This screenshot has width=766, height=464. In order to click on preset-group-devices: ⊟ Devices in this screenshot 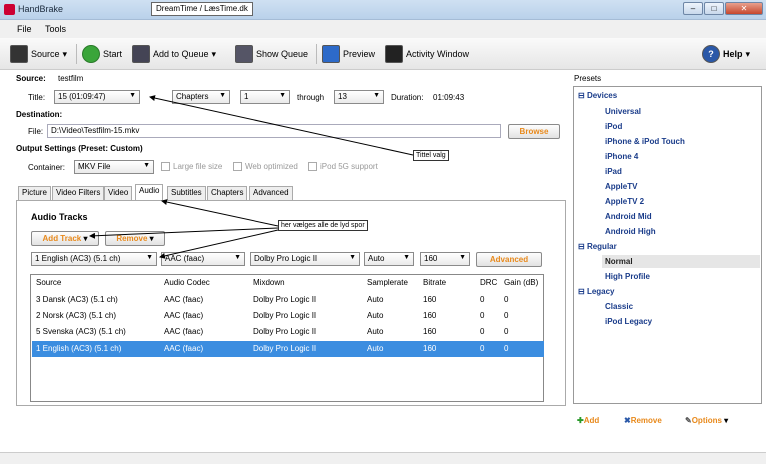, I will do `click(597, 95)`.